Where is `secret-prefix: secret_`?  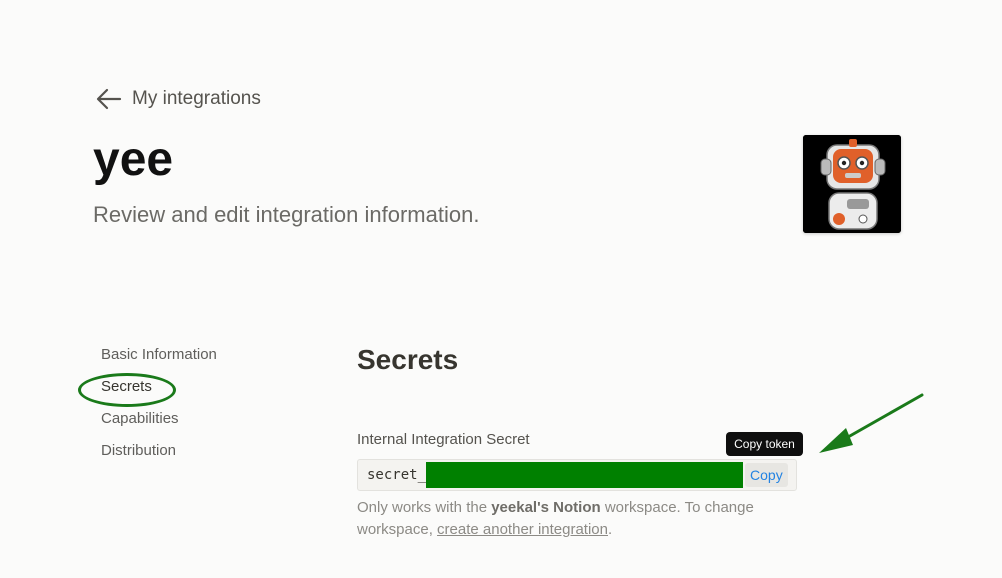
secret-prefix: secret_ is located at coordinates (397, 475).